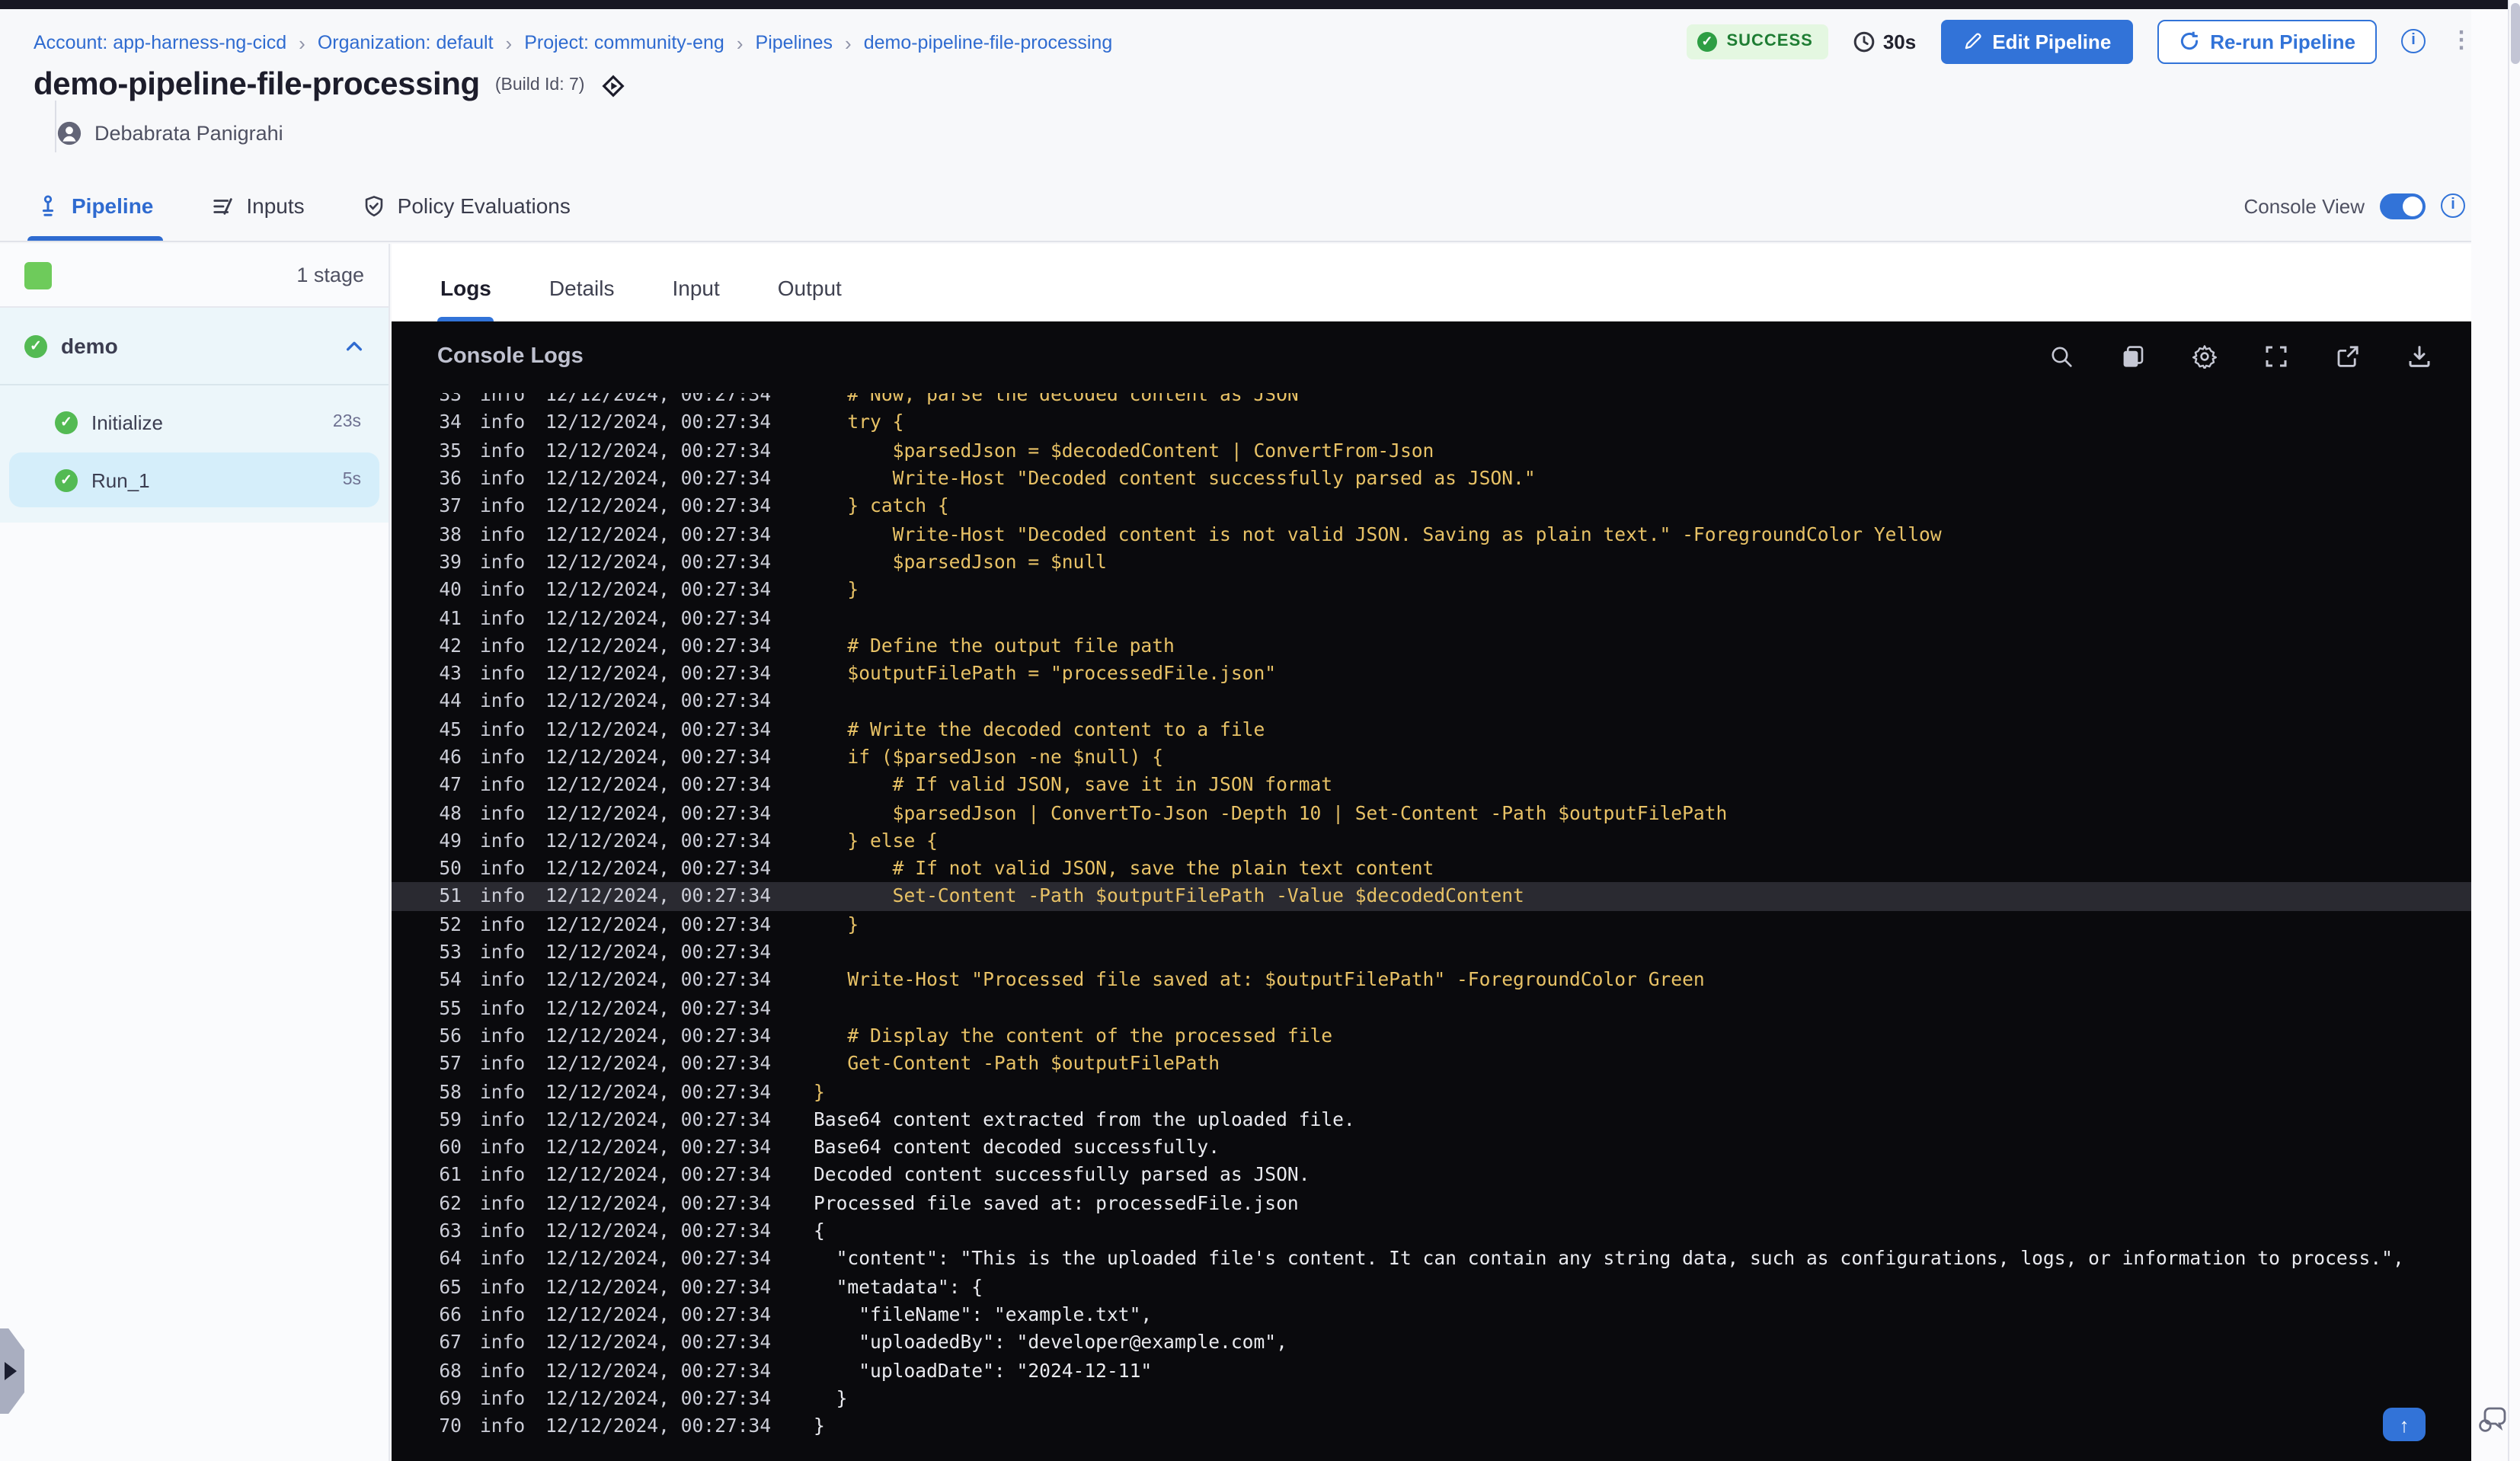 This screenshot has width=2520, height=1461. What do you see at coordinates (450, 674) in the screenshot?
I see `log-line-number: 43` at bounding box center [450, 674].